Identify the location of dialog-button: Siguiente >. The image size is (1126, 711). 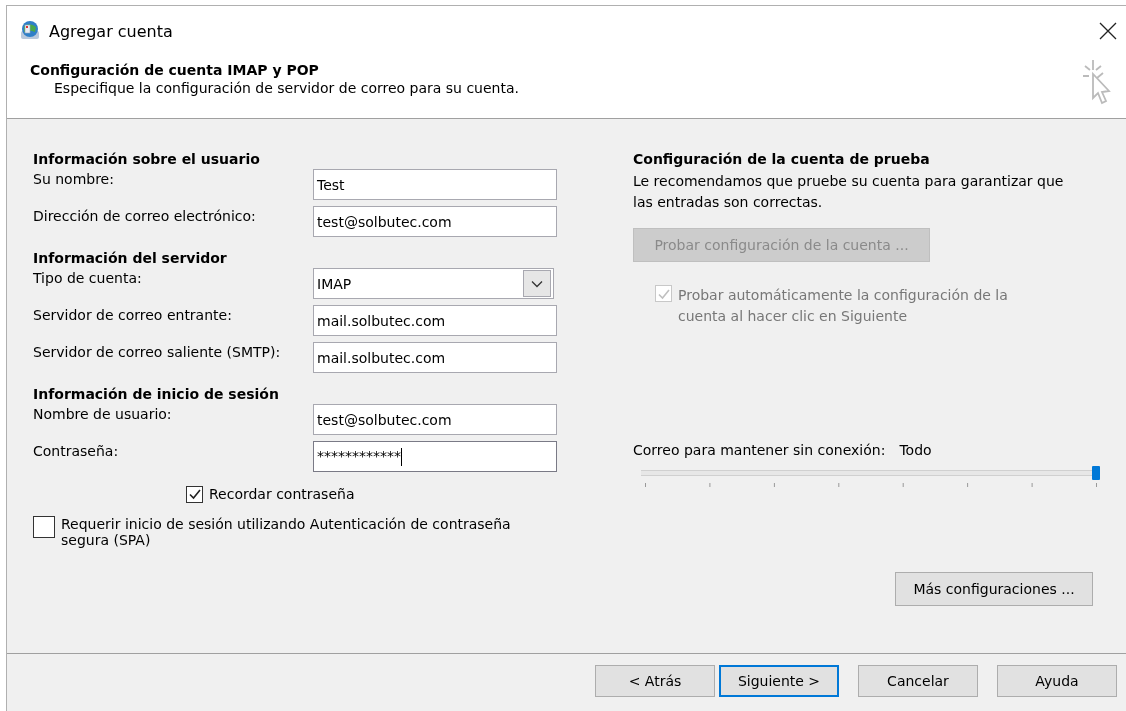
(779, 681).